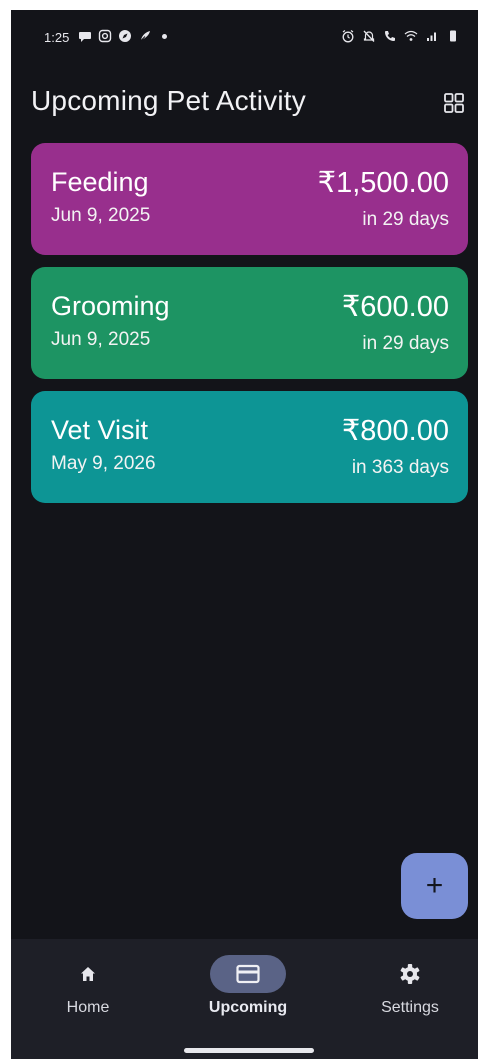 The height and width of the screenshot is (1059, 478). What do you see at coordinates (400, 467) in the screenshot?
I see `activity-due: in 363 days` at bounding box center [400, 467].